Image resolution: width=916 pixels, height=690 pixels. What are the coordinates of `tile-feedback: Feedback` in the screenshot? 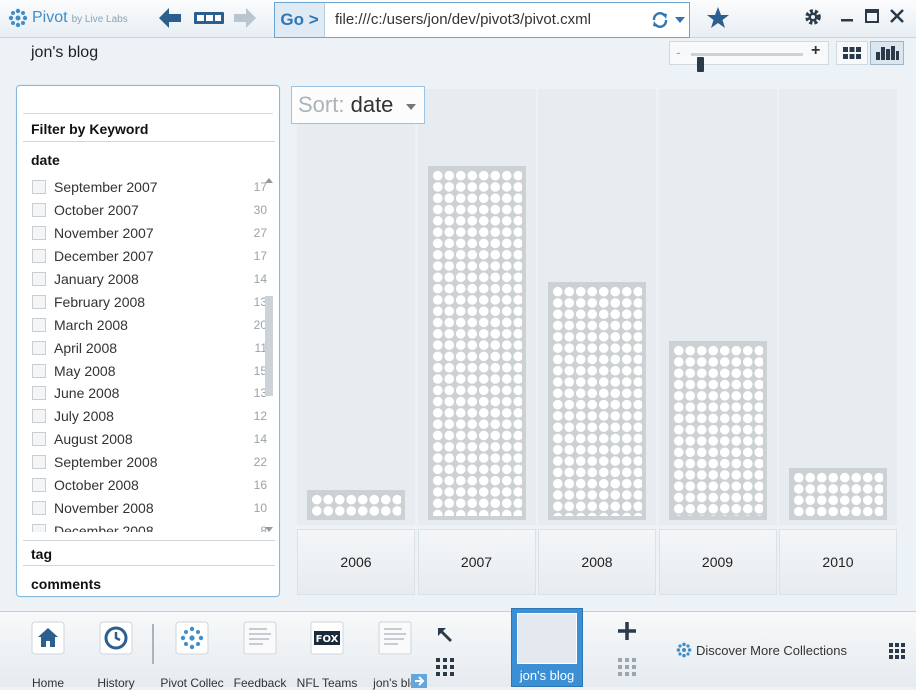 It's located at (260, 655).